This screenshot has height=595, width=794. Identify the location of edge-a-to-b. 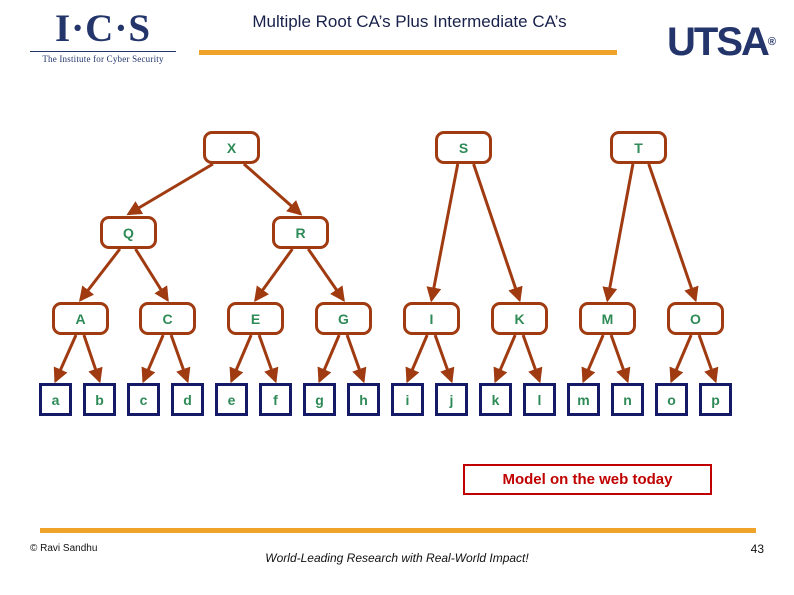
(92, 359).